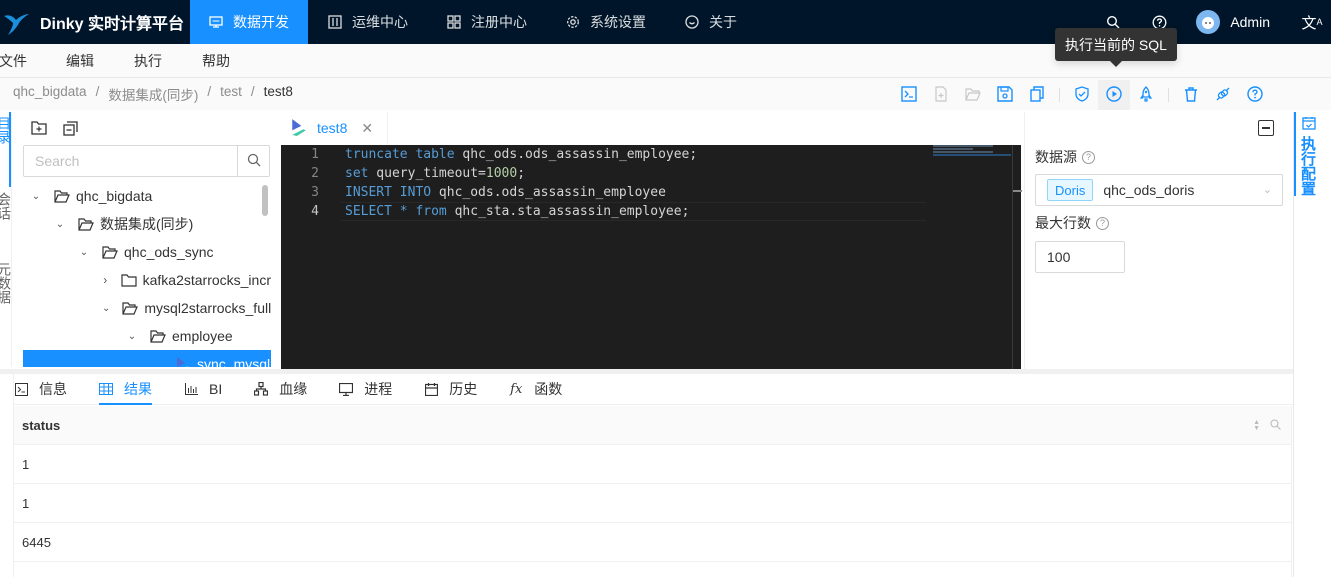 Image resolution: width=1331 pixels, height=577 pixels. What do you see at coordinates (39, 128) in the screenshot?
I see `add-folder-icon` at bounding box center [39, 128].